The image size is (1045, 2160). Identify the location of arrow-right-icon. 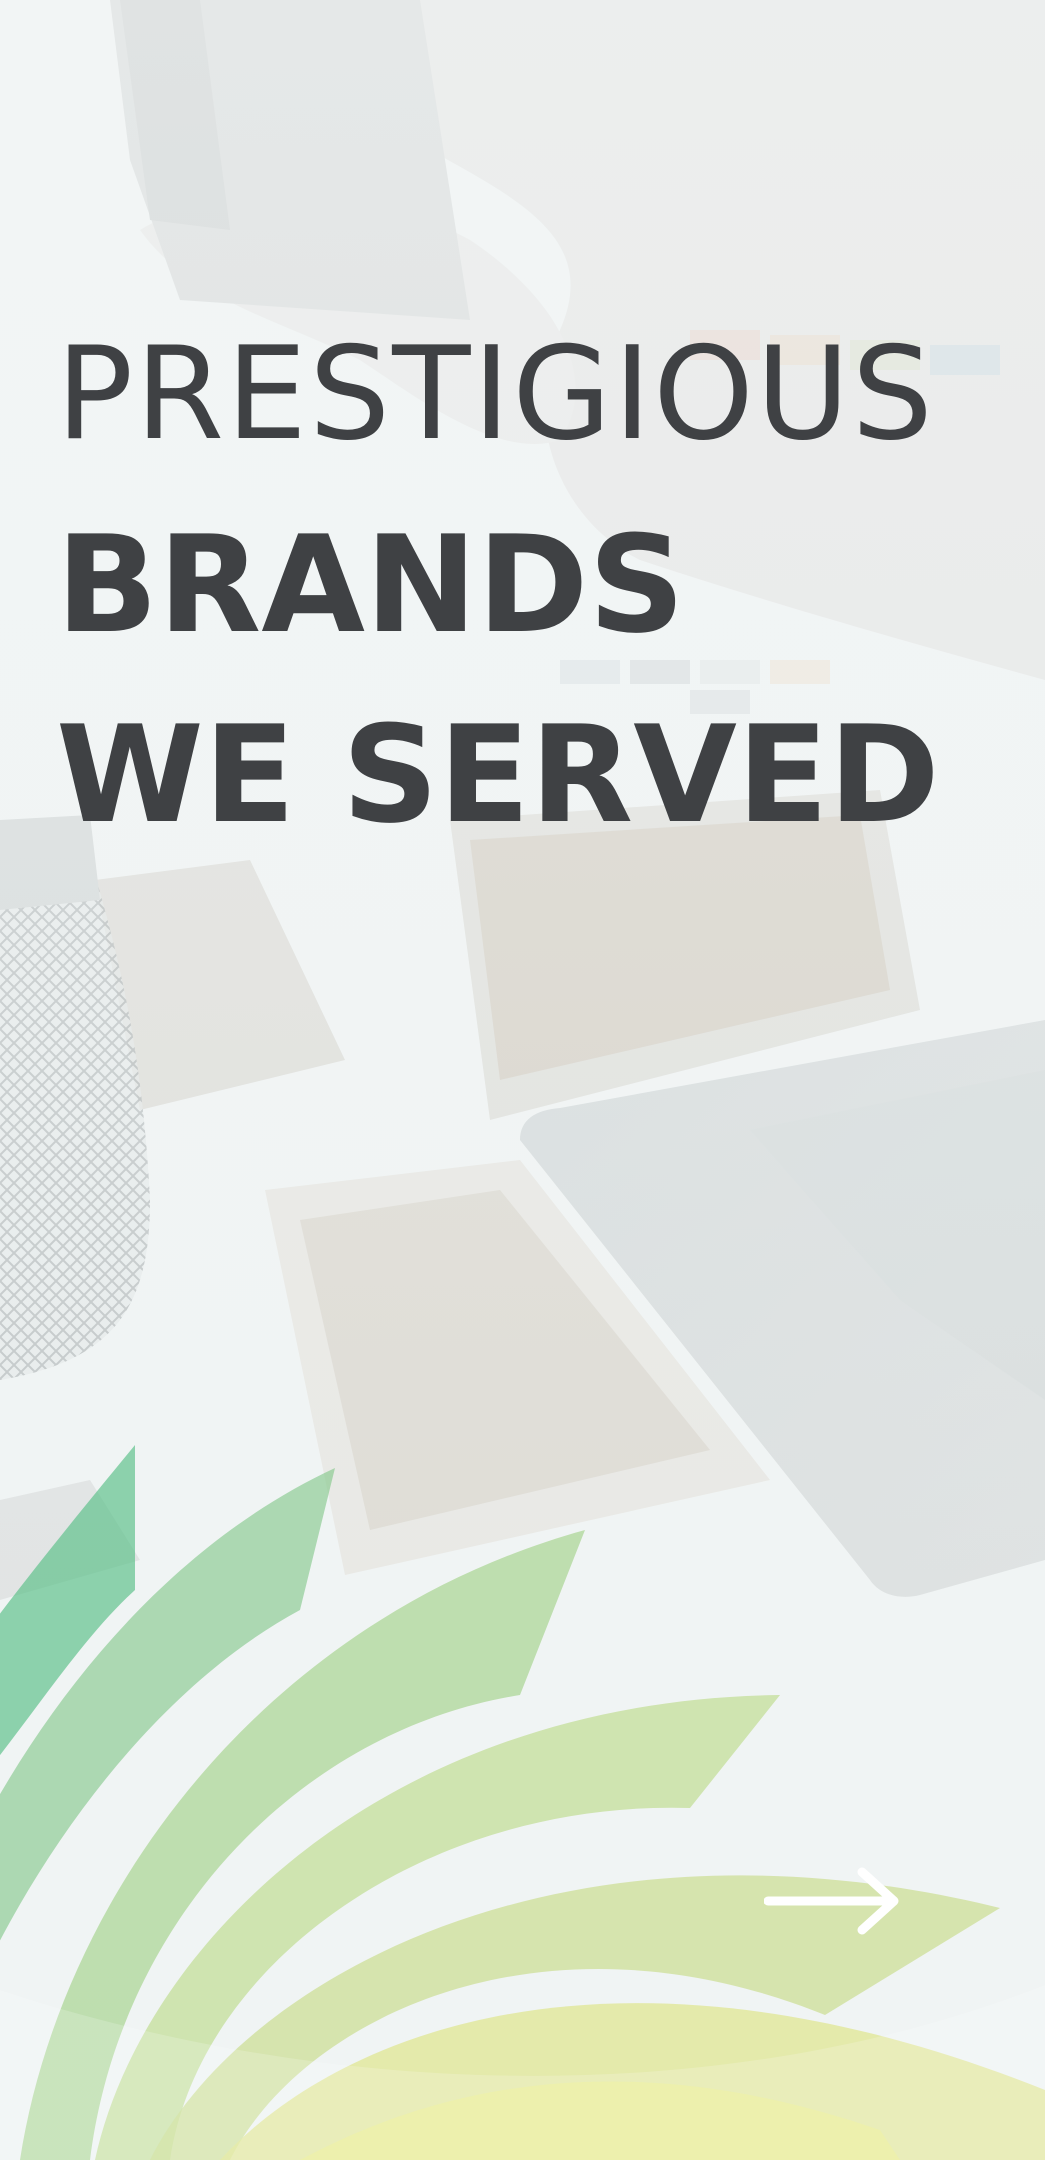
(831, 1901).